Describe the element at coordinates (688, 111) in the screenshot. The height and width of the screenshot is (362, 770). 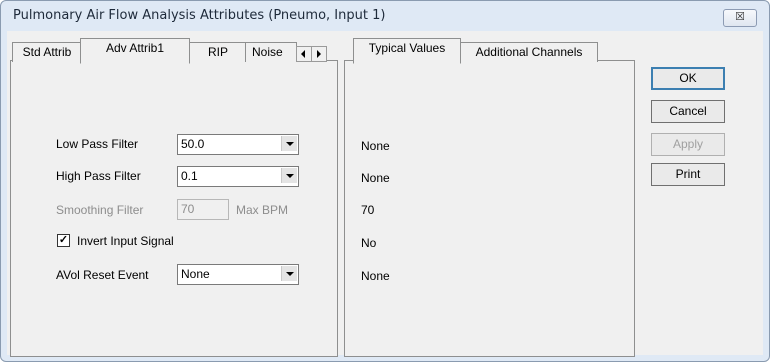
I see `cancel-button: Cancel` at that location.